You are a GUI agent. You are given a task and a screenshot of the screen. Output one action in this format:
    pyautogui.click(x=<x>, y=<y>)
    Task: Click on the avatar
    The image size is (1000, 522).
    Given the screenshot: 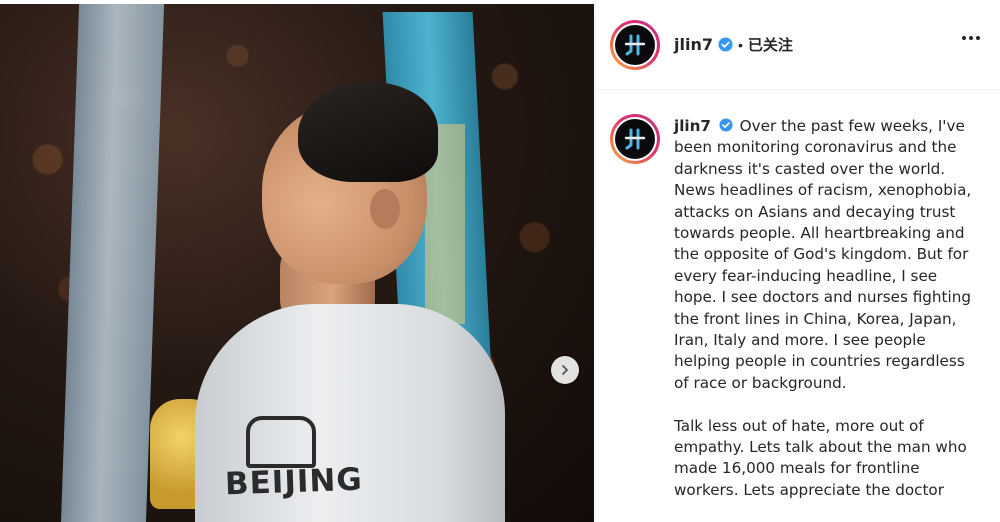 What is the action you would take?
    pyautogui.click(x=635, y=44)
    